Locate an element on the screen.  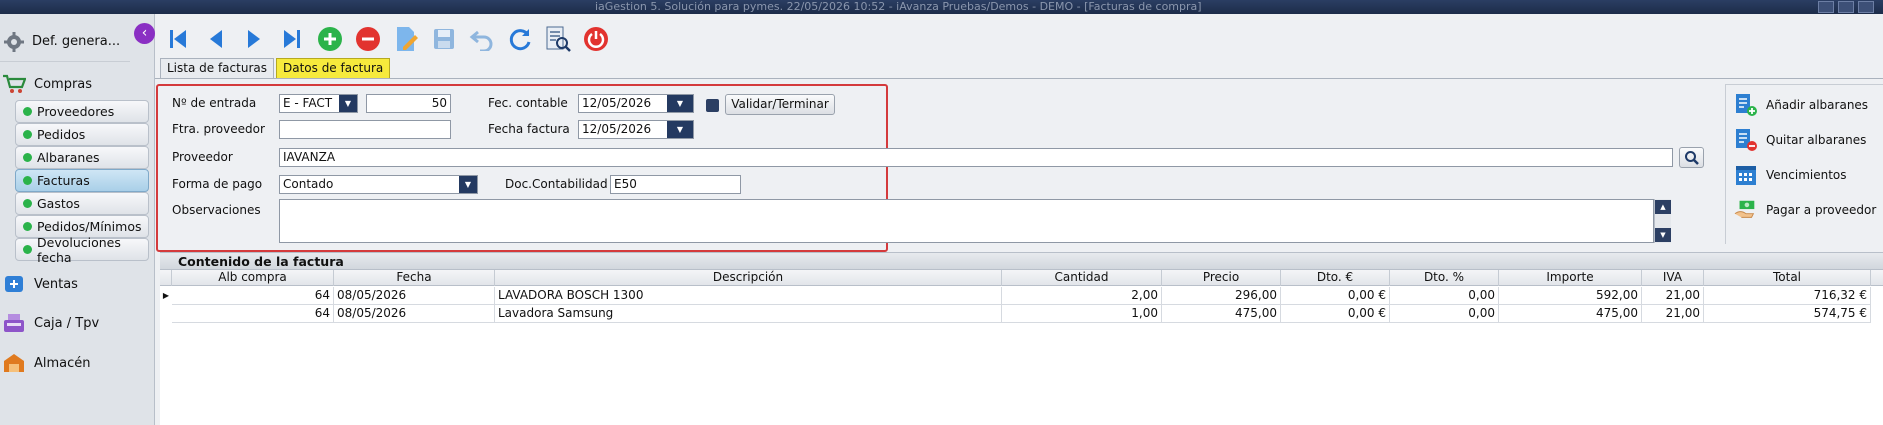
sales-icon is located at coordinates (14, 284).